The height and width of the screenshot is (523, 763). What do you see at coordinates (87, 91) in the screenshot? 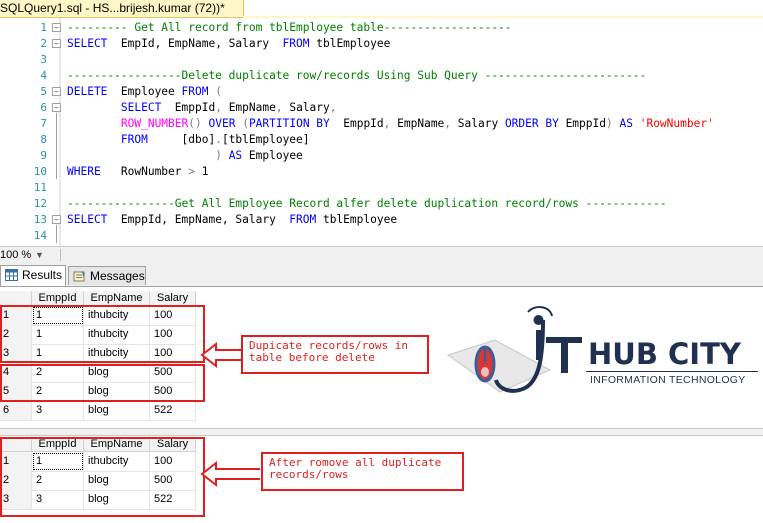
I see `code-token: DELETE` at bounding box center [87, 91].